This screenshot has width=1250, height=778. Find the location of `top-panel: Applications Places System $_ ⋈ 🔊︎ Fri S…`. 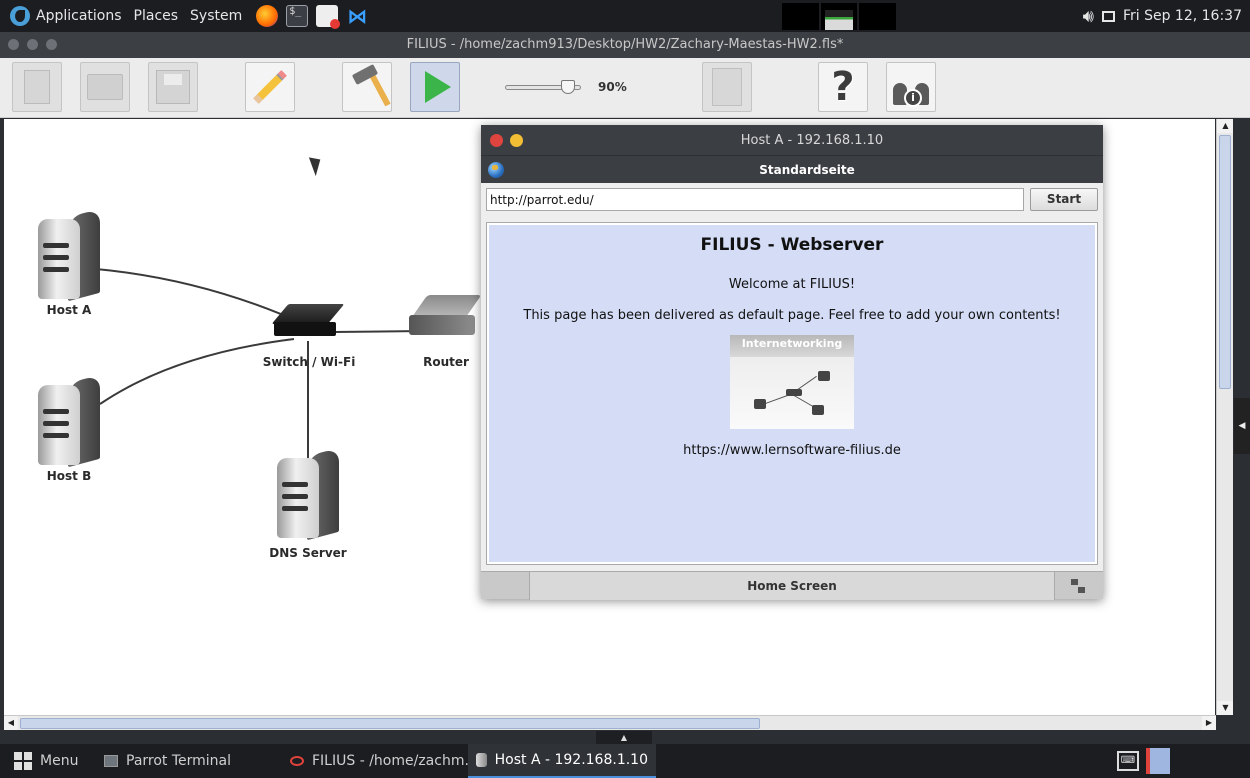

top-panel: Applications Places System $_ ⋈ 🔊︎ Fri S… is located at coordinates (625, 16).